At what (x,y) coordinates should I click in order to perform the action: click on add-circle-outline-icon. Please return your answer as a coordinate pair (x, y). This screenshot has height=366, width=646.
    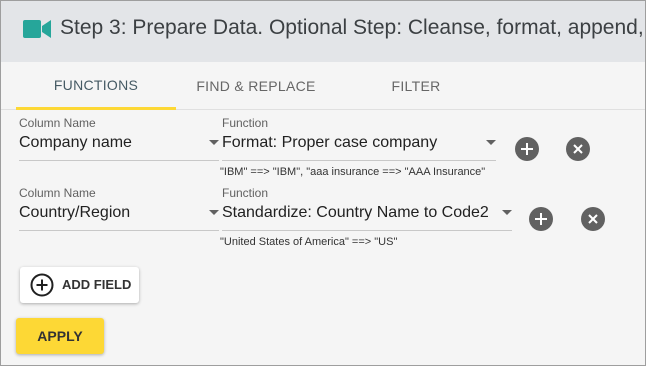
    Looking at the image, I should click on (42, 285).